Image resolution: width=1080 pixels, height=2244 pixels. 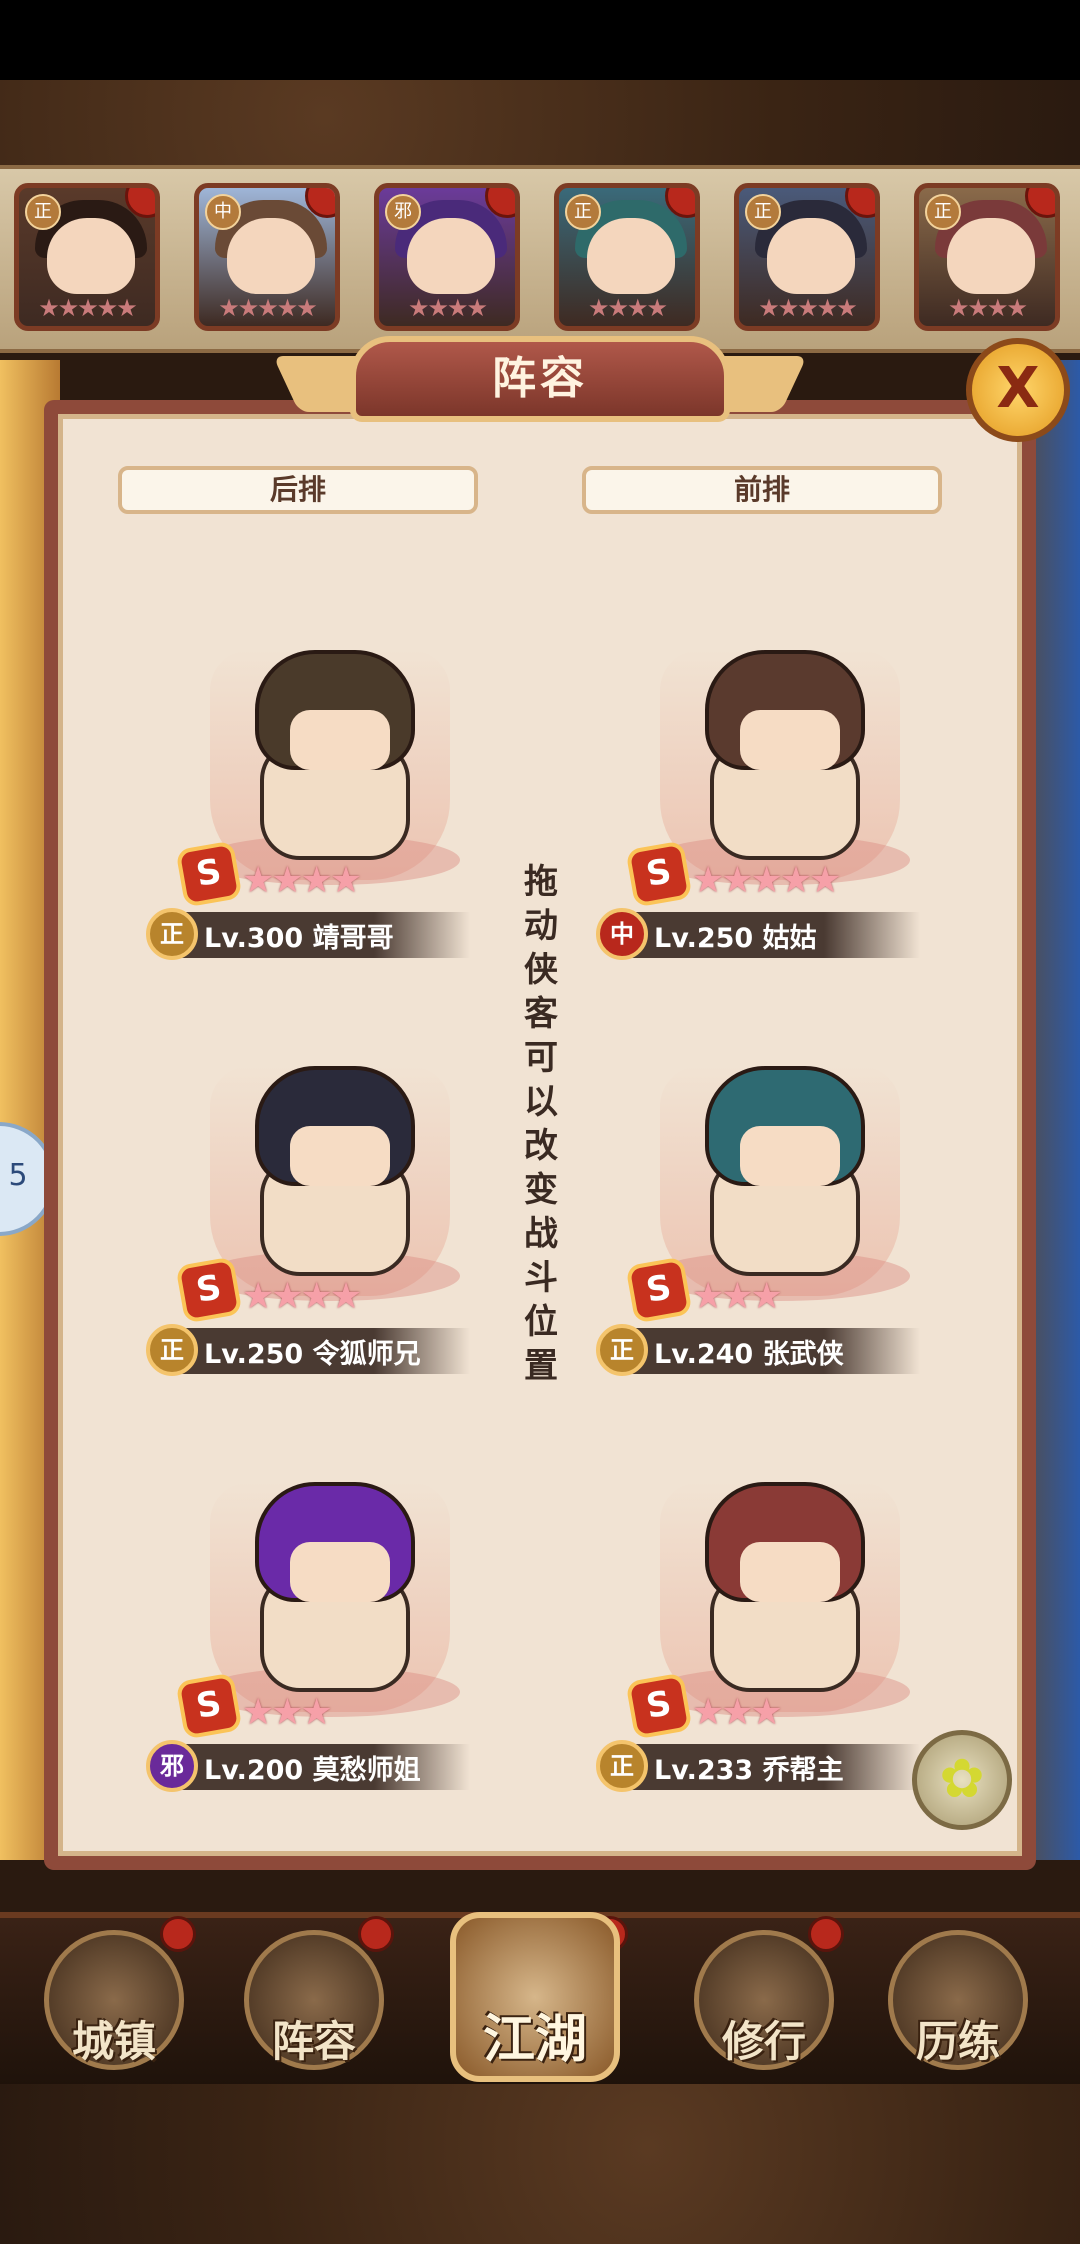 I want to click on hero-slot-4: S ★★★ 正 Lv.240 张武侠, so click(x=763, y=1206).